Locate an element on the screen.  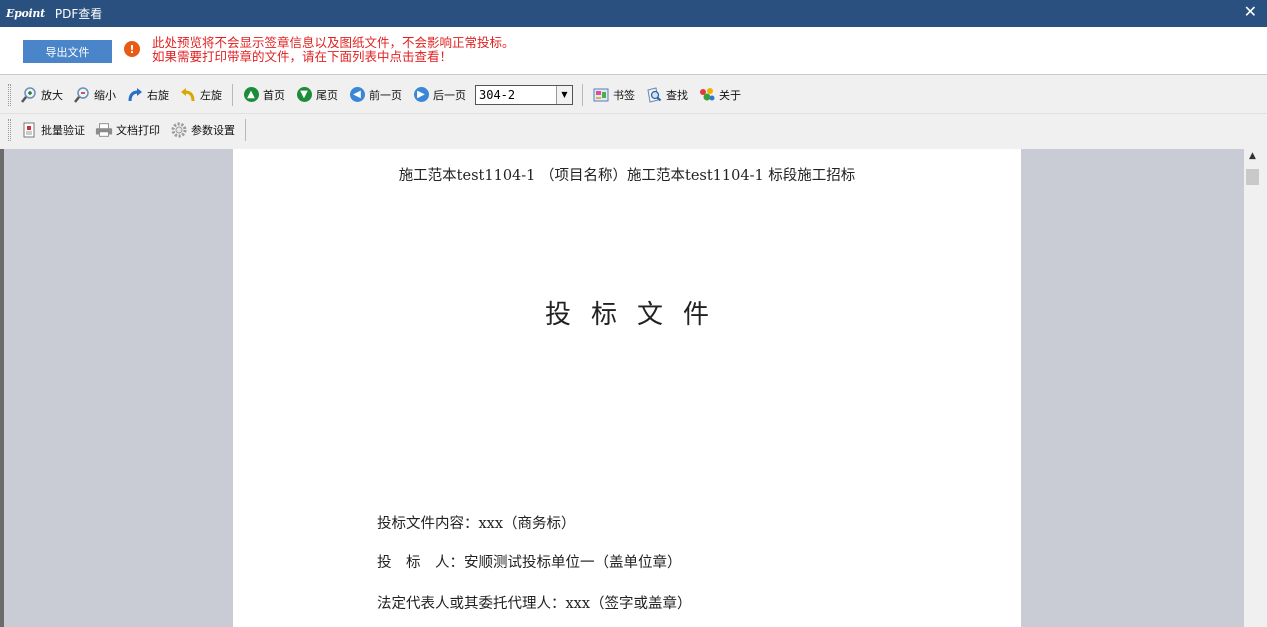
zoom-in-label: 放大 is located at coordinates (52, 95).